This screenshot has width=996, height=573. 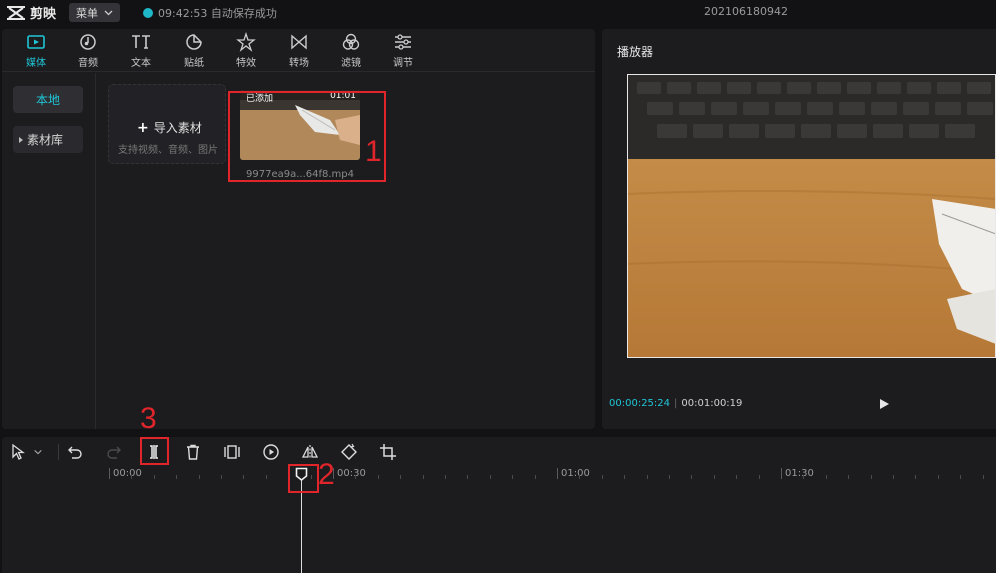 What do you see at coordinates (799, 473) in the screenshot?
I see `ruler-label-90: 01:30` at bounding box center [799, 473].